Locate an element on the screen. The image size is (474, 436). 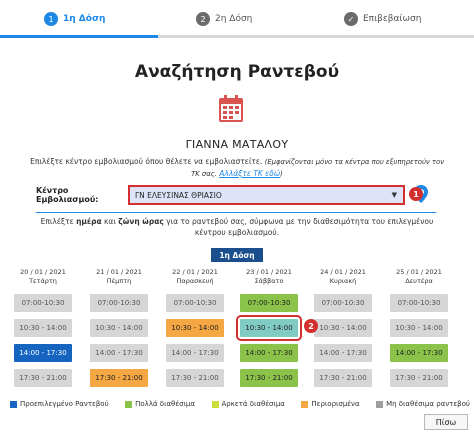
check-icon: ✓ is located at coordinates (351, 19).